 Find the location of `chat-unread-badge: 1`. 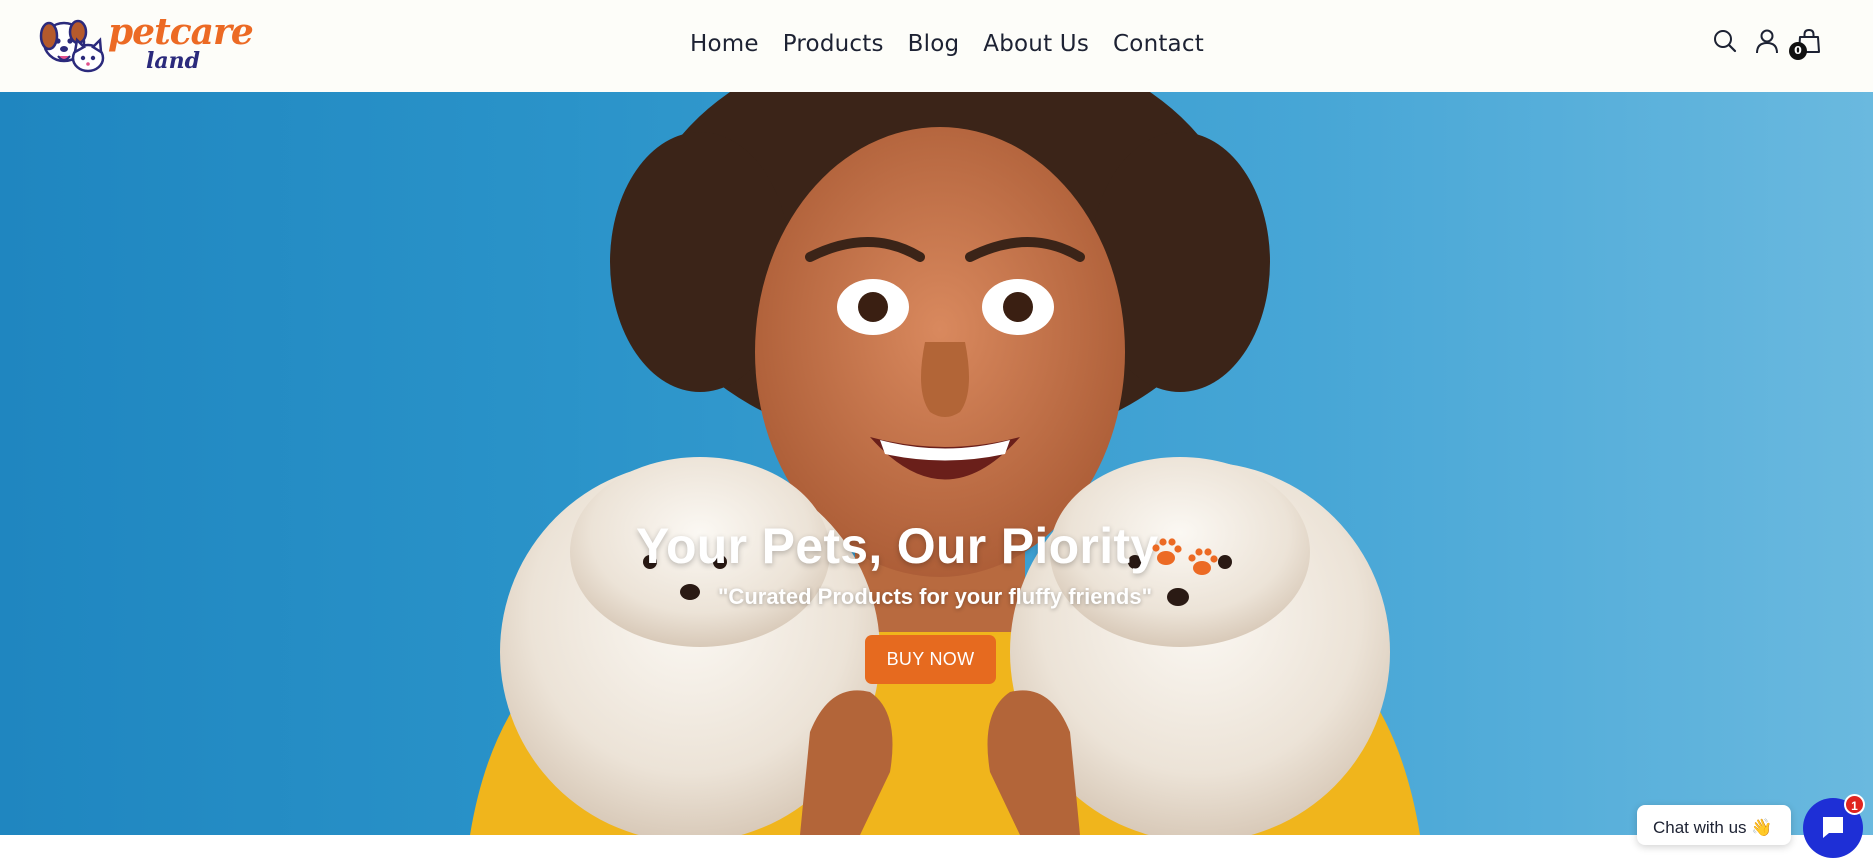

chat-unread-badge: 1 is located at coordinates (1854, 804).